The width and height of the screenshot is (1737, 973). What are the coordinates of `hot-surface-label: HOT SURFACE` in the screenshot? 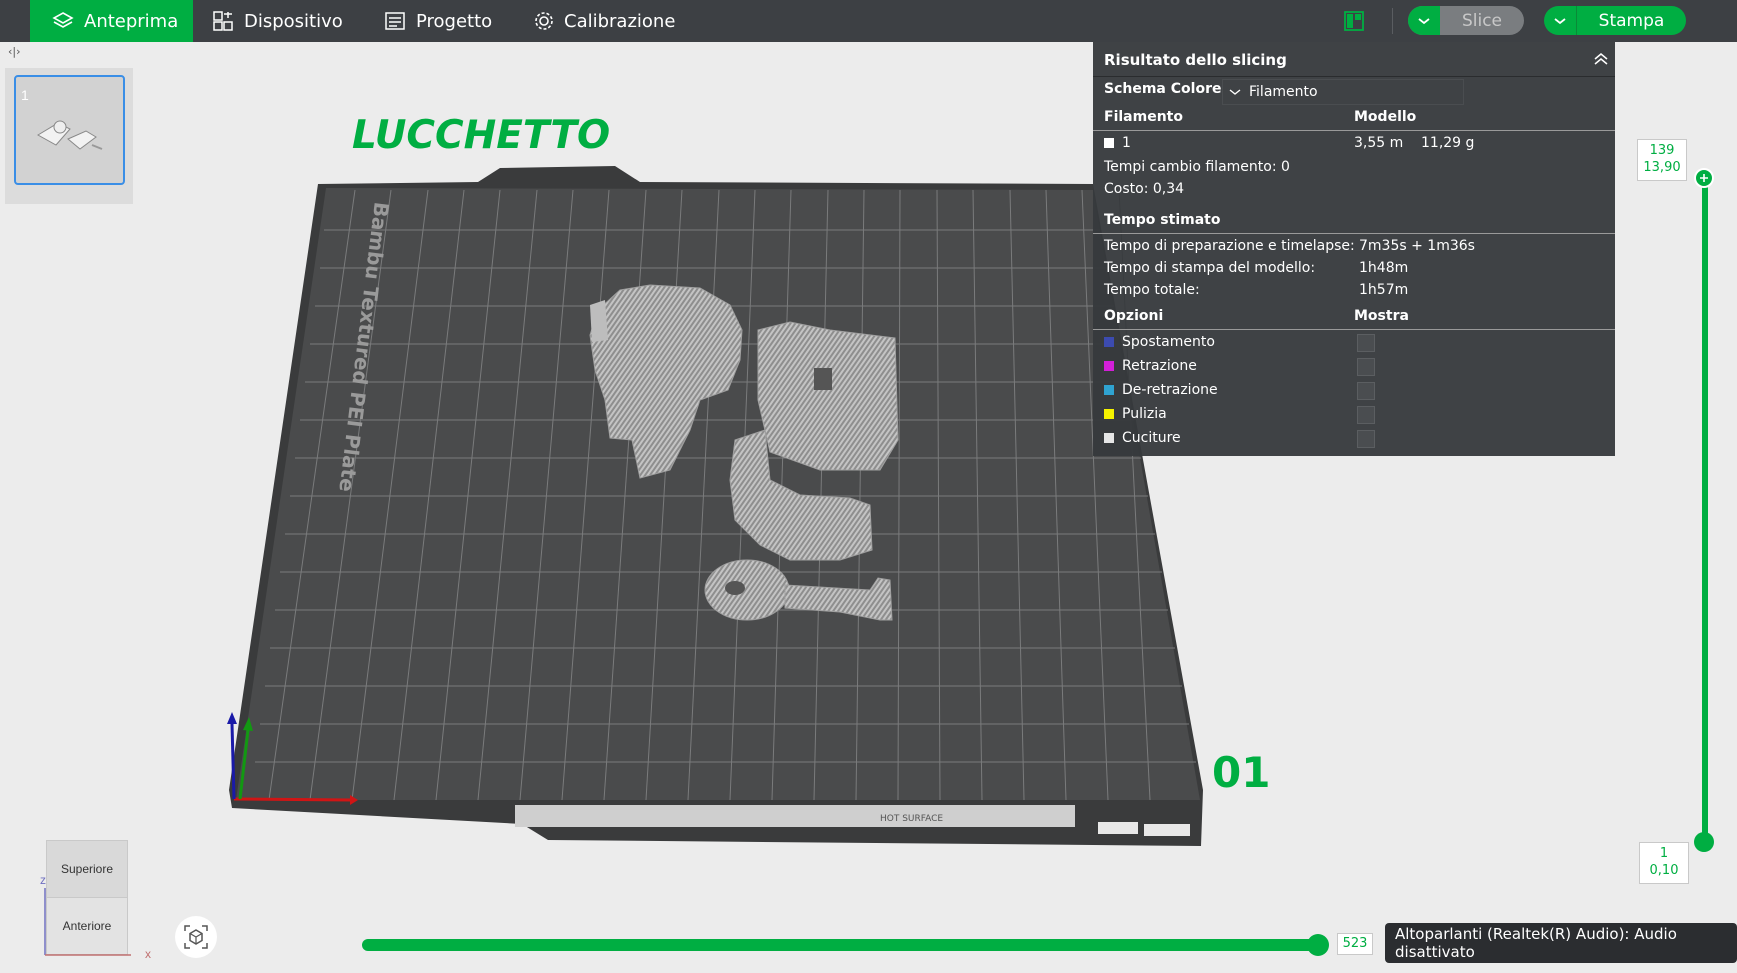 It's located at (912, 819).